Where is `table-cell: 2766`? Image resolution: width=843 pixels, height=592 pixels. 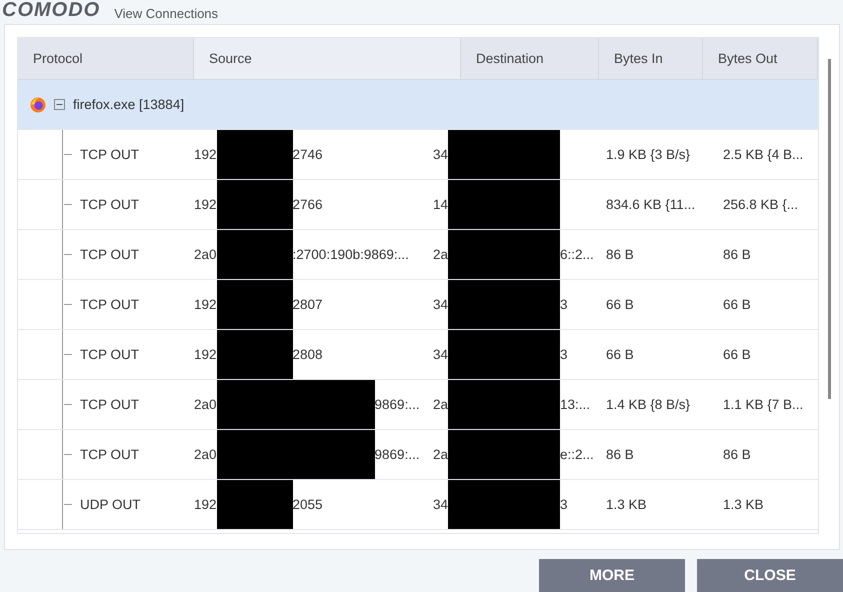
table-cell: 2766 is located at coordinates (307, 204).